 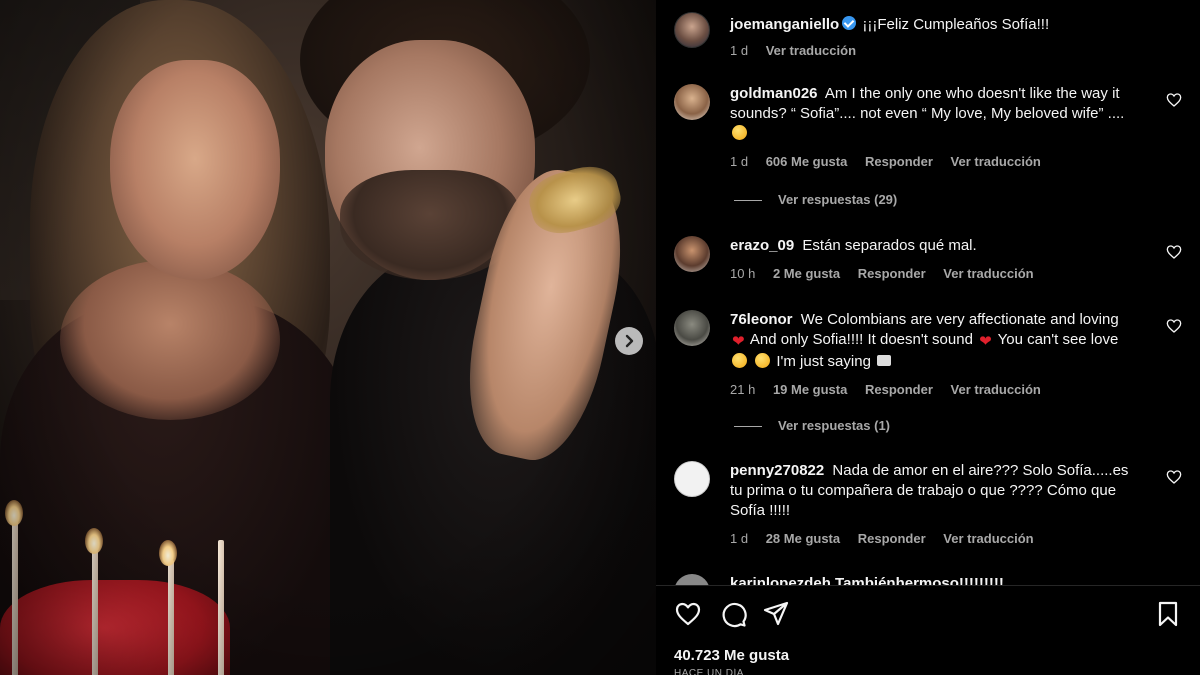 I want to click on post-time: 1 d, so click(x=739, y=50).